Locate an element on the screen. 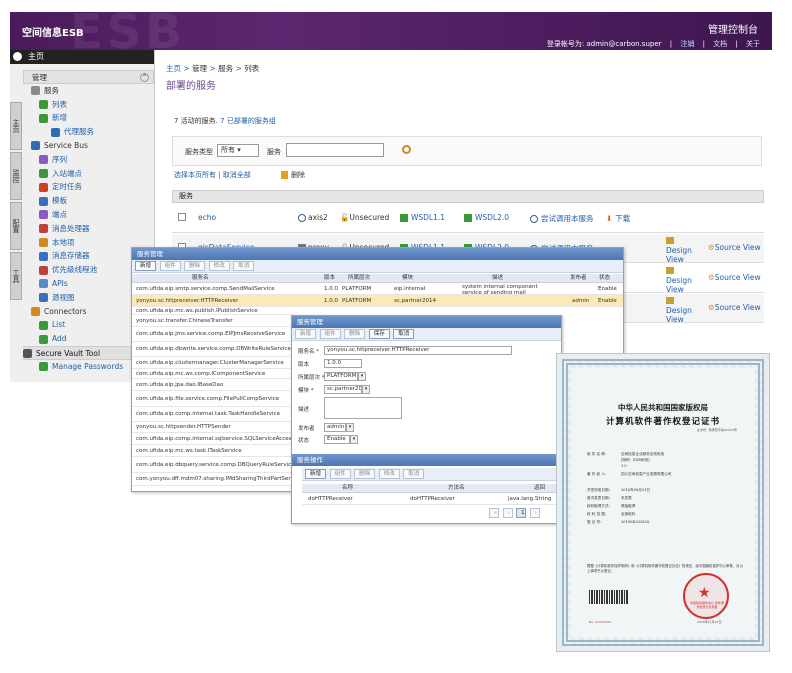 The height and width of the screenshot is (673, 792). sidebar-item: 入站端点 is located at coordinates (88, 174).